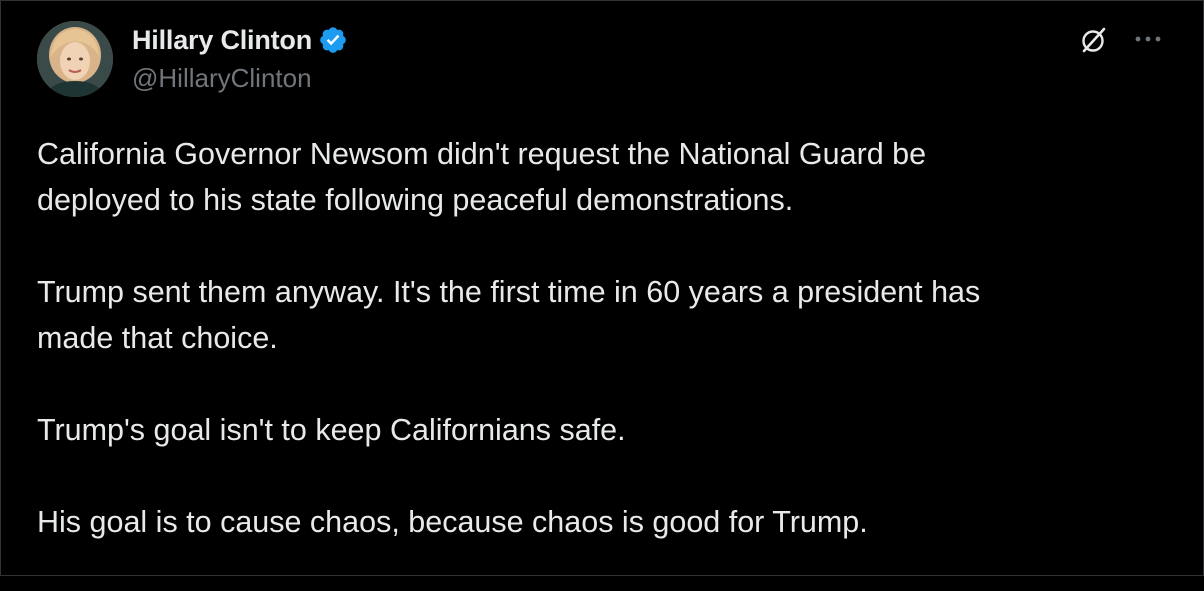  What do you see at coordinates (1148, 39) in the screenshot?
I see `more-options-icon` at bounding box center [1148, 39].